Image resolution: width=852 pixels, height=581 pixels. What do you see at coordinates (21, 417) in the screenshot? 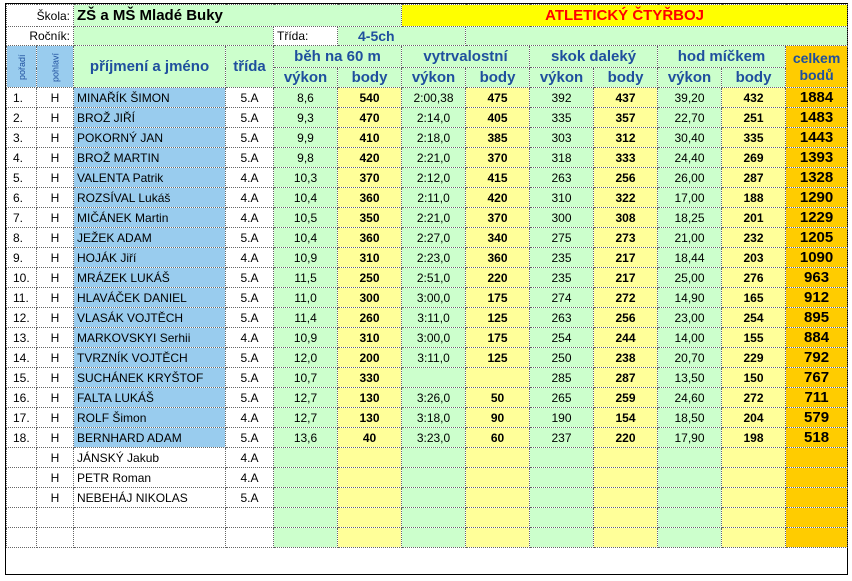
I see `rank-cell: 17.` at bounding box center [21, 417].